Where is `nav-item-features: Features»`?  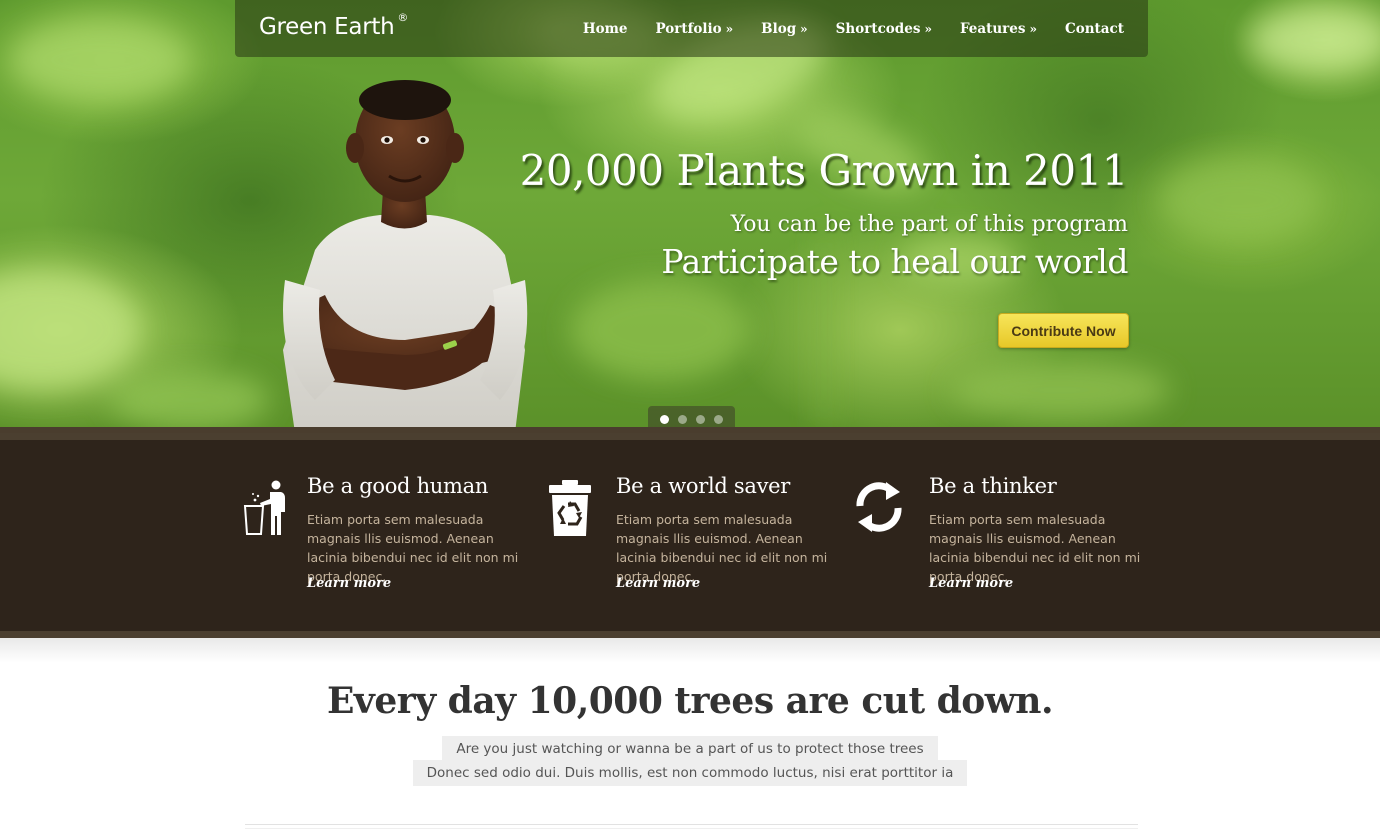 nav-item-features: Features» is located at coordinates (998, 29).